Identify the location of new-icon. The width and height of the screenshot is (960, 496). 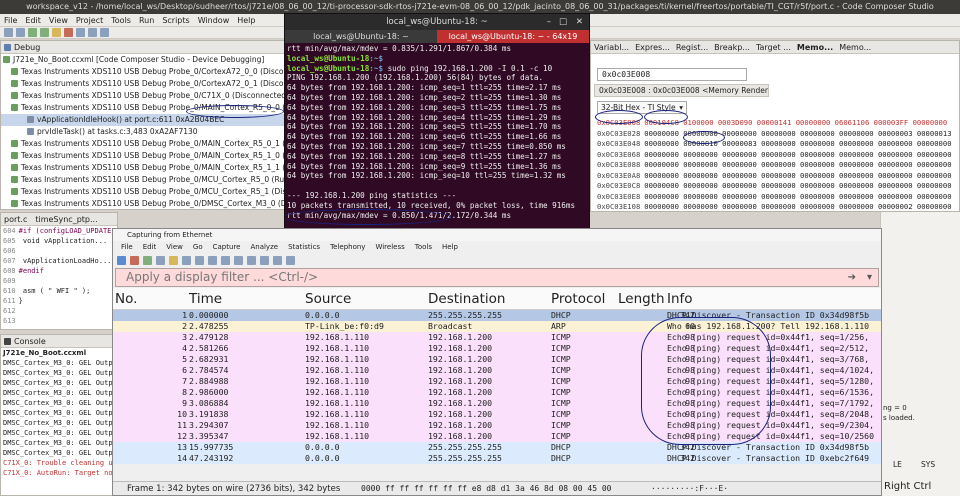
(8, 32).